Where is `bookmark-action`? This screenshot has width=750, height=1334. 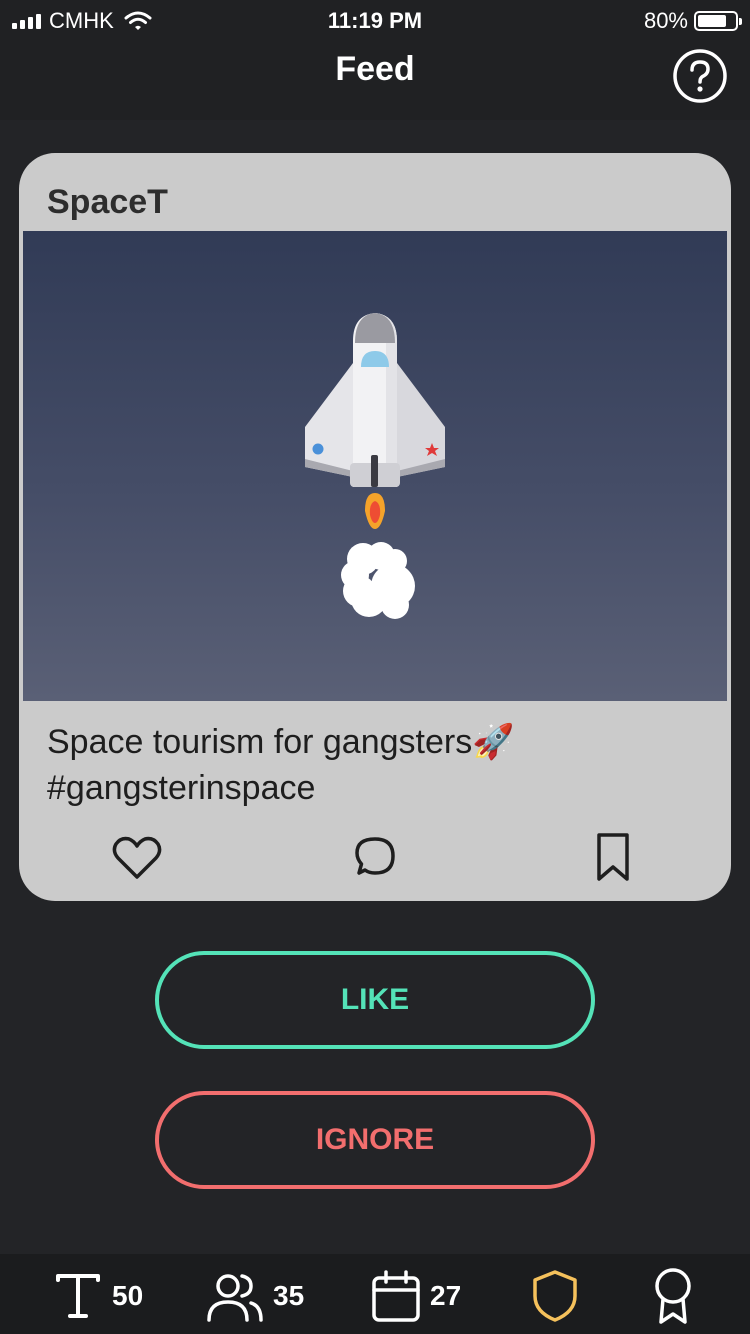
bookmark-action is located at coordinates (613, 857).